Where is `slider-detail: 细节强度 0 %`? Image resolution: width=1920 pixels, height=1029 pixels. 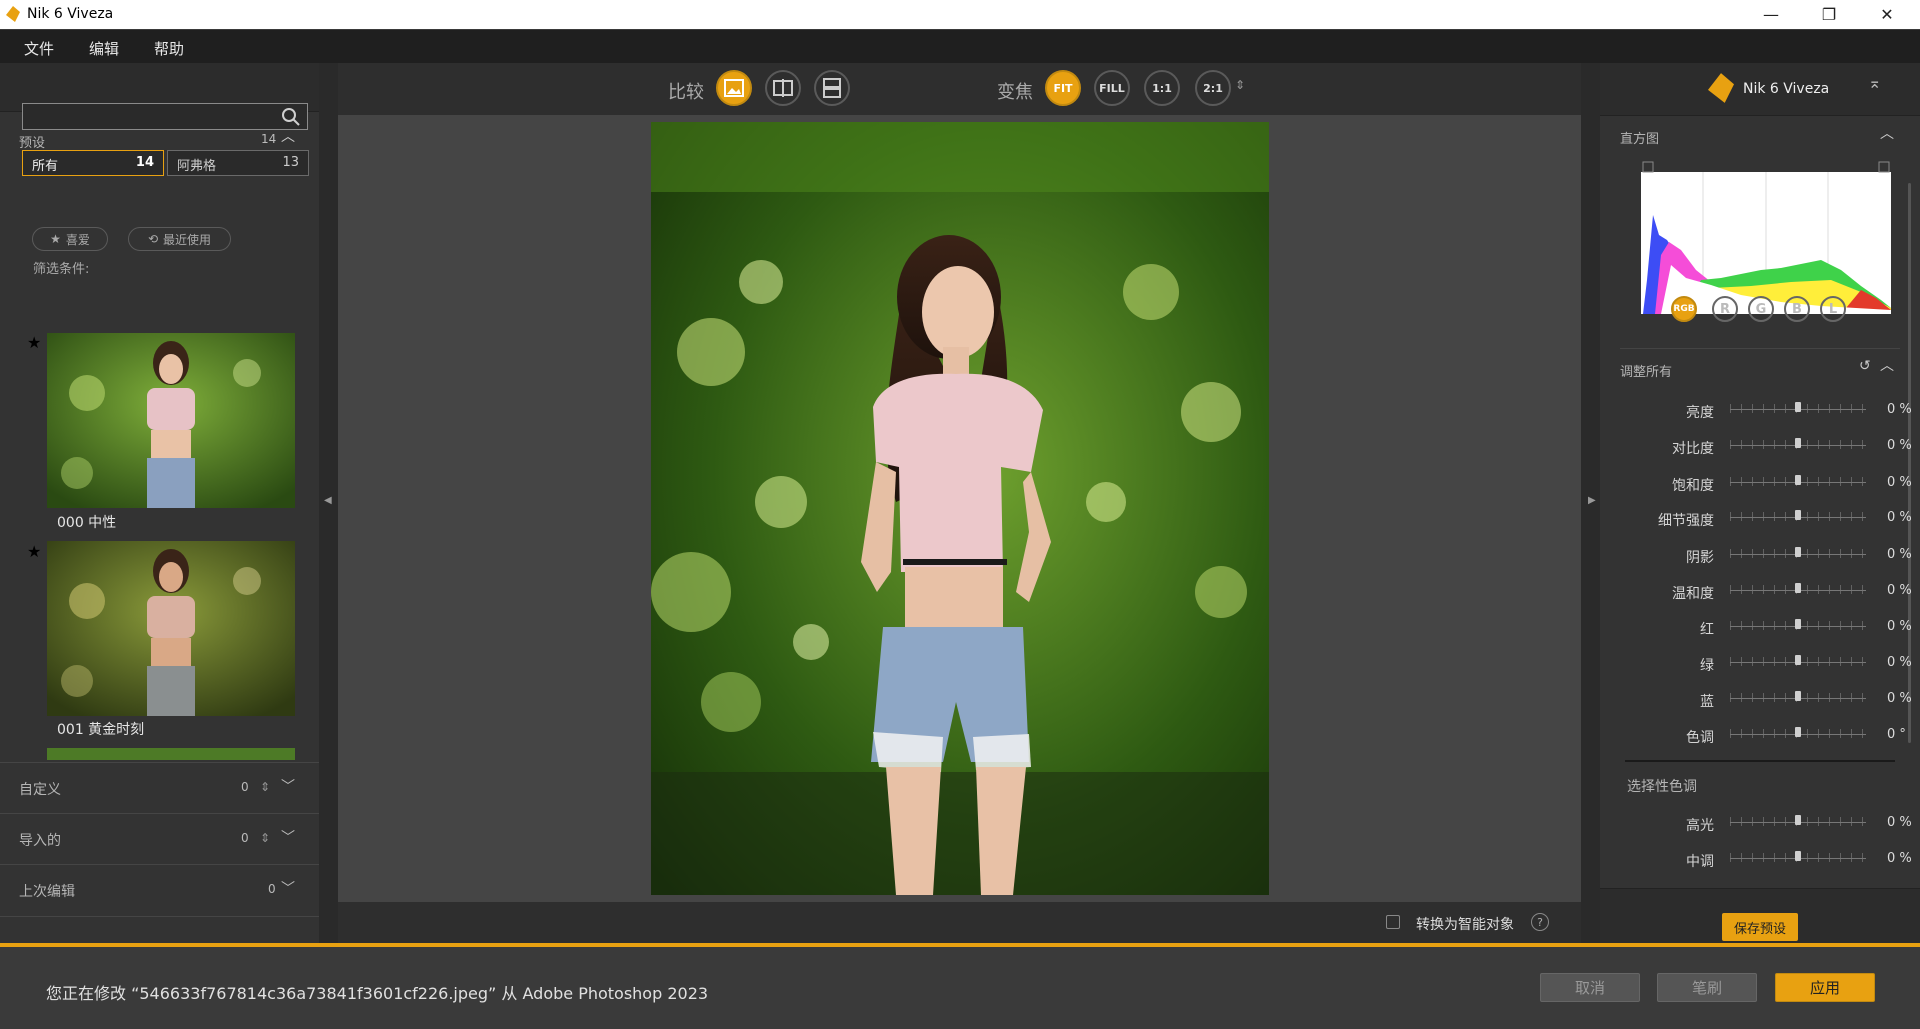 slider-detail: 细节强度 0 % is located at coordinates (1760, 518).